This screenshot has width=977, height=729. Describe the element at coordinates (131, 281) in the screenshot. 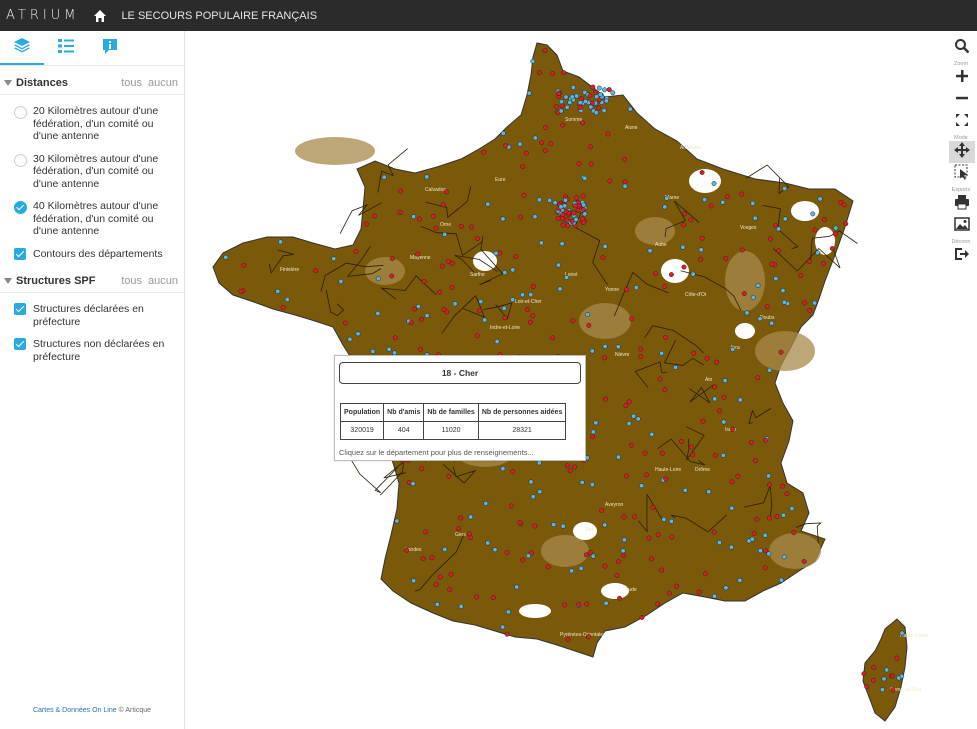

I see `select-all-link: tous` at that location.